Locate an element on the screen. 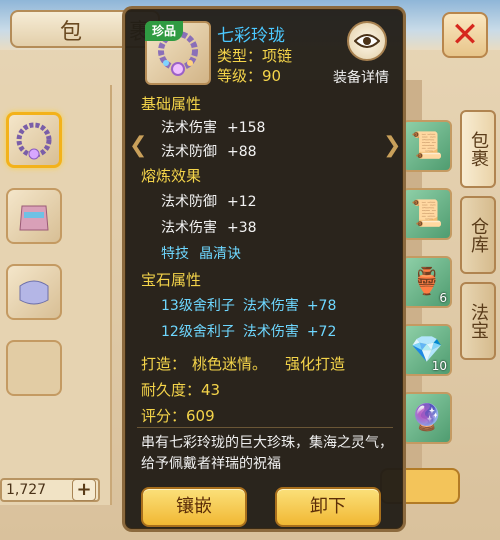 Image resolution: width=500 pixels, height=540 pixels. equip-slot-armor is located at coordinates (34, 216).